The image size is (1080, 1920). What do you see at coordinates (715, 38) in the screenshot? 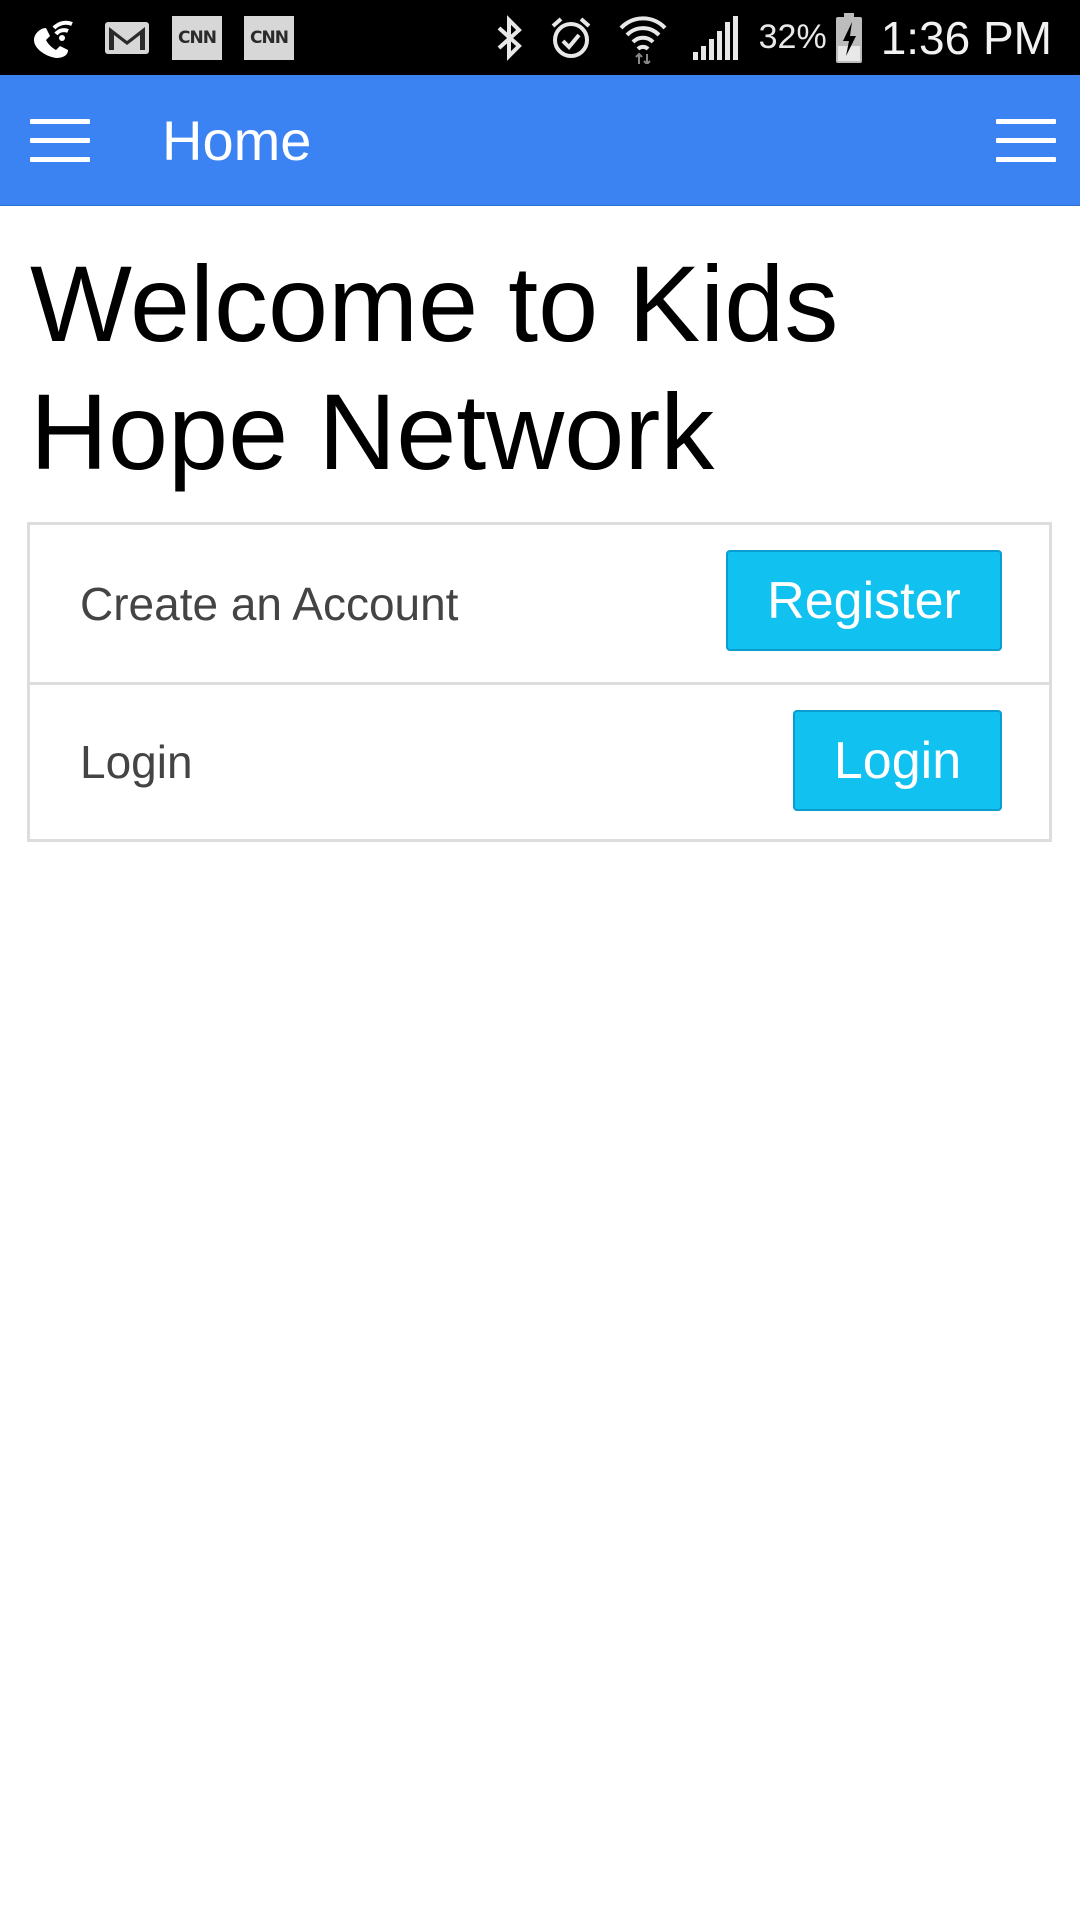
I see `signal-icon` at bounding box center [715, 38].